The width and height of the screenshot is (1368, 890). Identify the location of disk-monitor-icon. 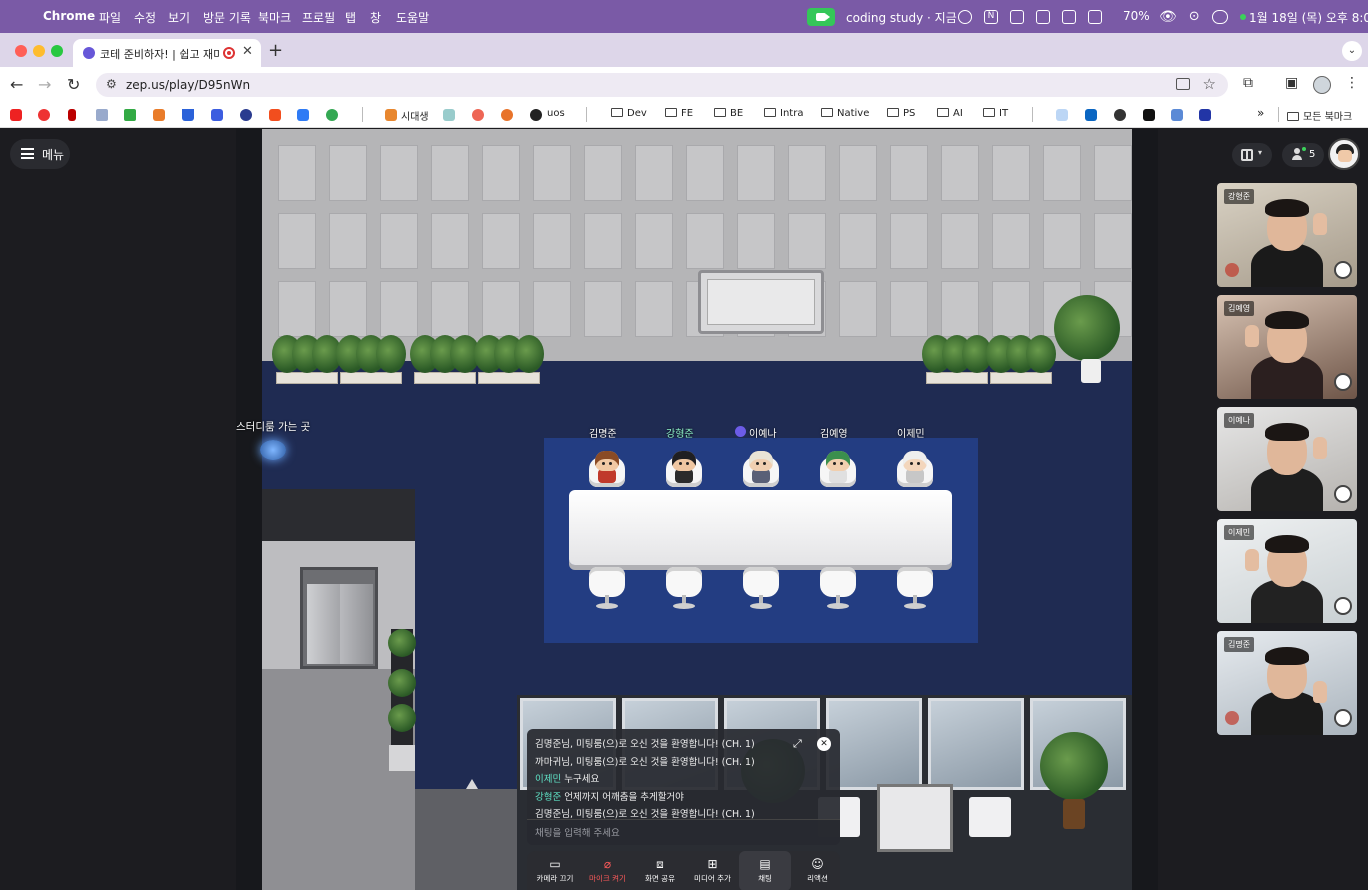
(1069, 16).